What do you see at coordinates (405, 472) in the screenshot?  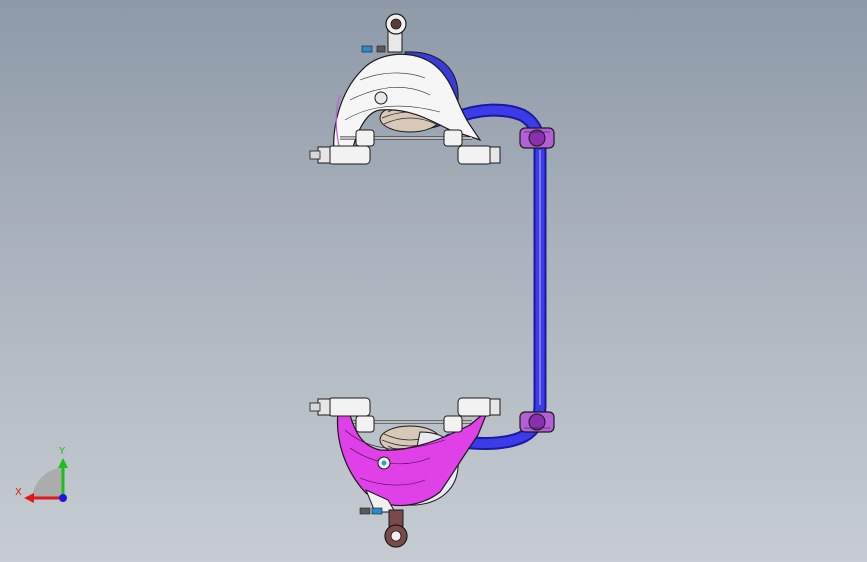 I see `lower-suspension-assembly` at bounding box center [405, 472].